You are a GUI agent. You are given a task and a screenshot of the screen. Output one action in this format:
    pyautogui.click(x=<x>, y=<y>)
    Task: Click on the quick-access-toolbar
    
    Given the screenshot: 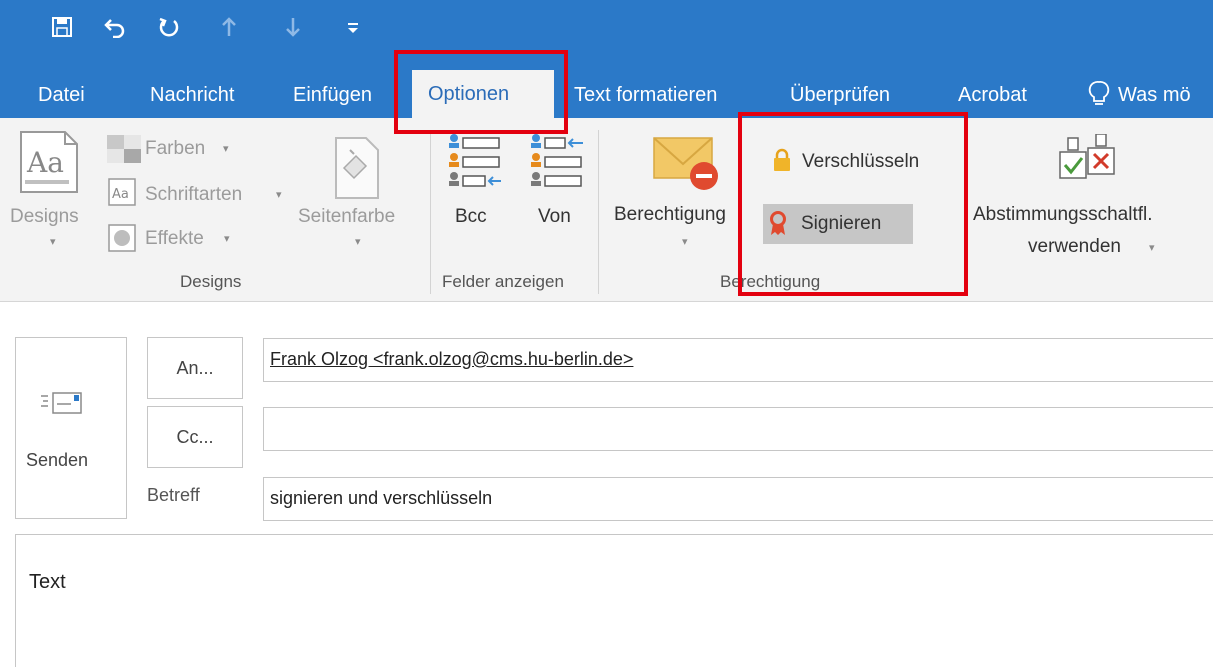 What is the action you would take?
    pyautogui.click(x=606, y=26)
    